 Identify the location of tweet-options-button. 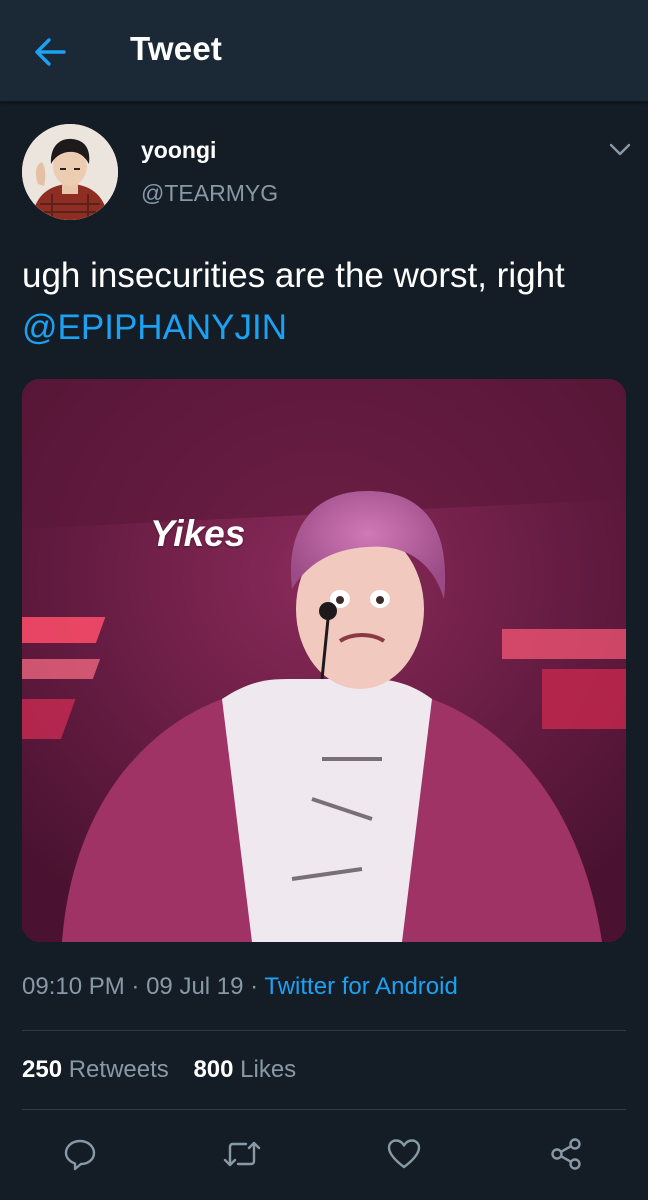
(620, 150).